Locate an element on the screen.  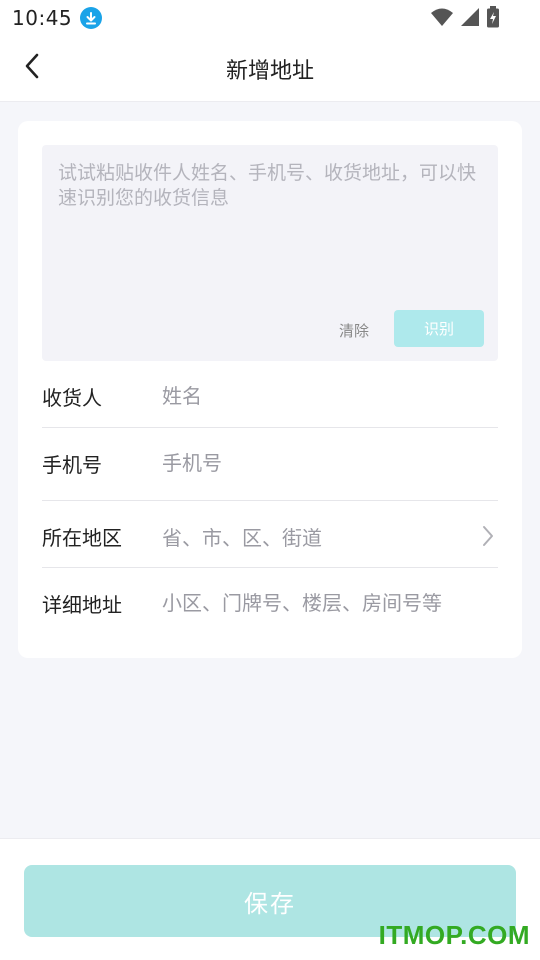
download-icon is located at coordinates (91, 18).